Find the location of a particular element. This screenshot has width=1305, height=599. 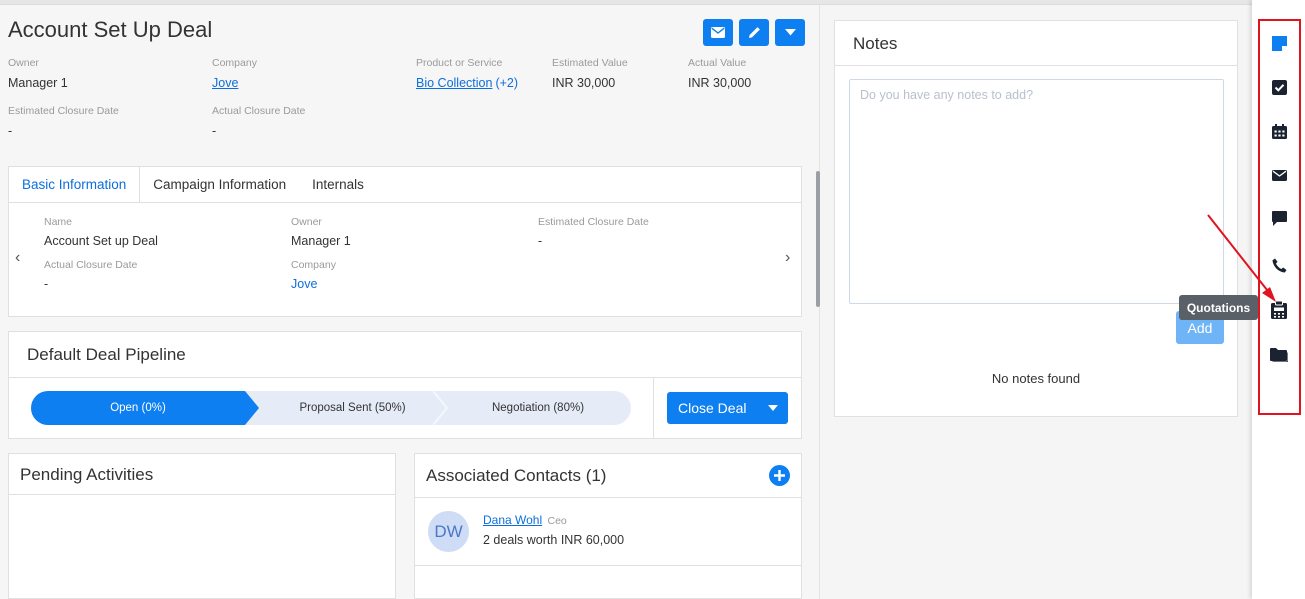

actual-value: INR 30,000 is located at coordinates (720, 83).